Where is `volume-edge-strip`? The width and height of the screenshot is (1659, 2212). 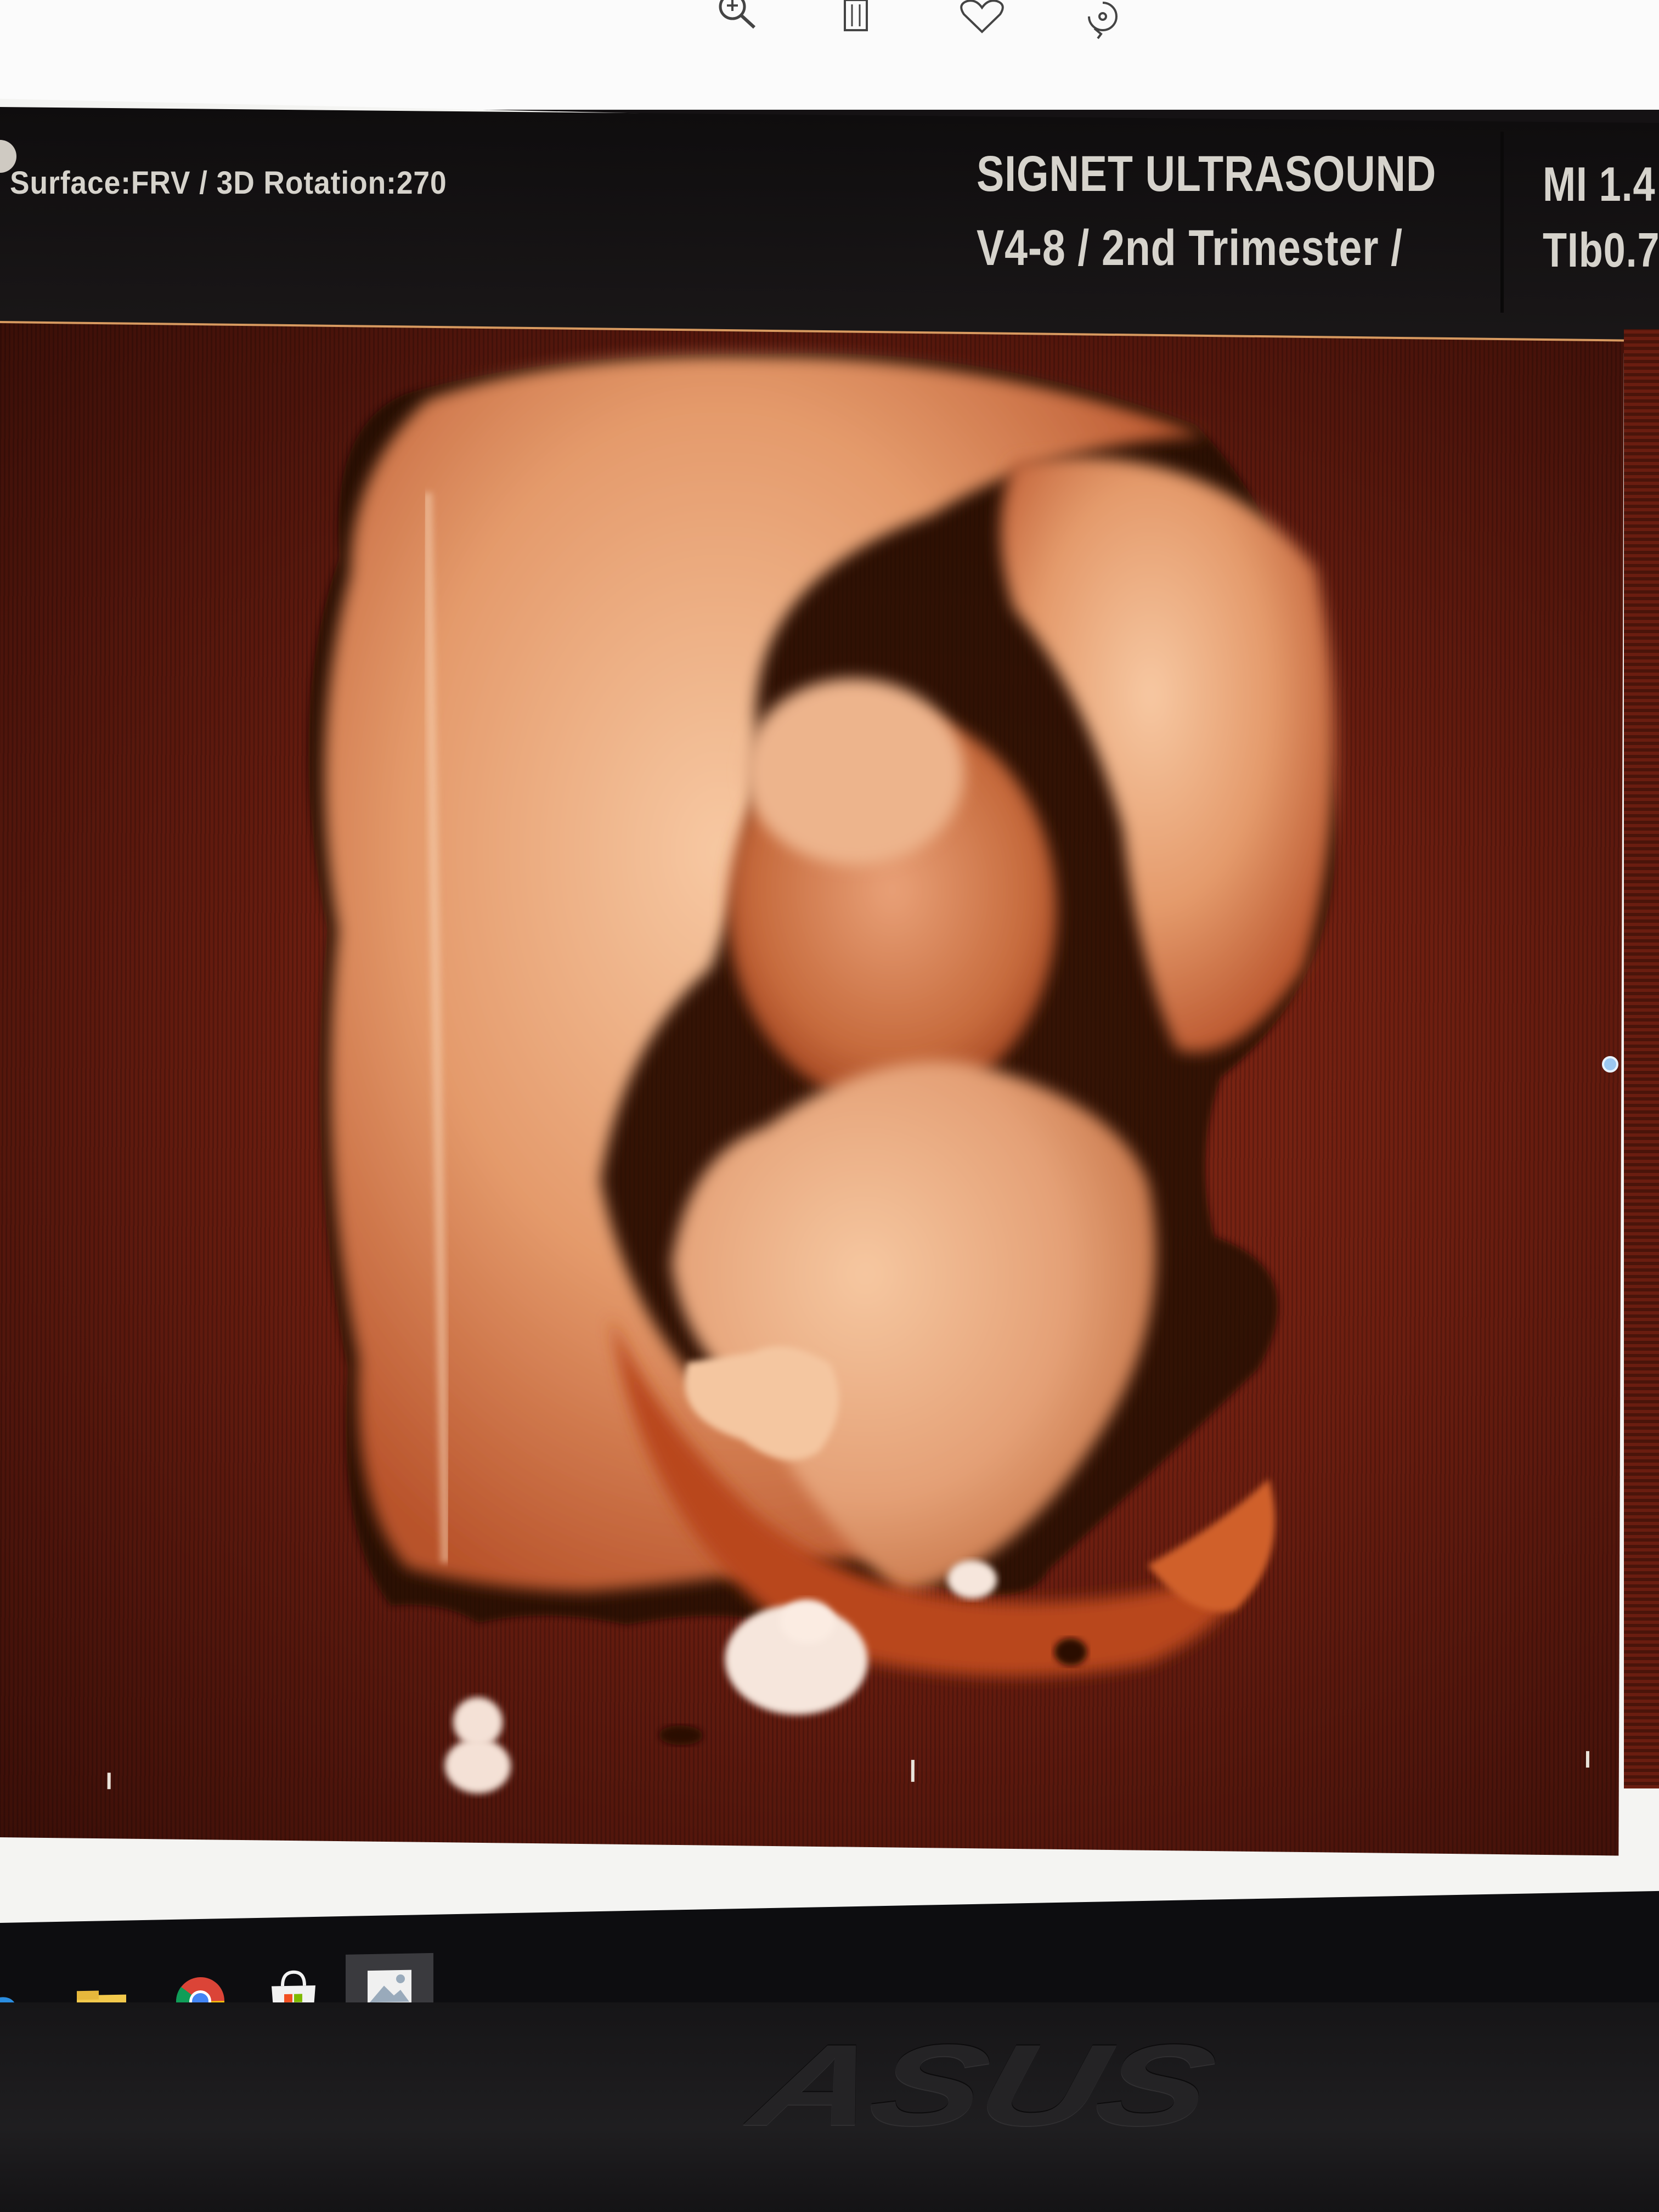
volume-edge-strip is located at coordinates (1641, 1058).